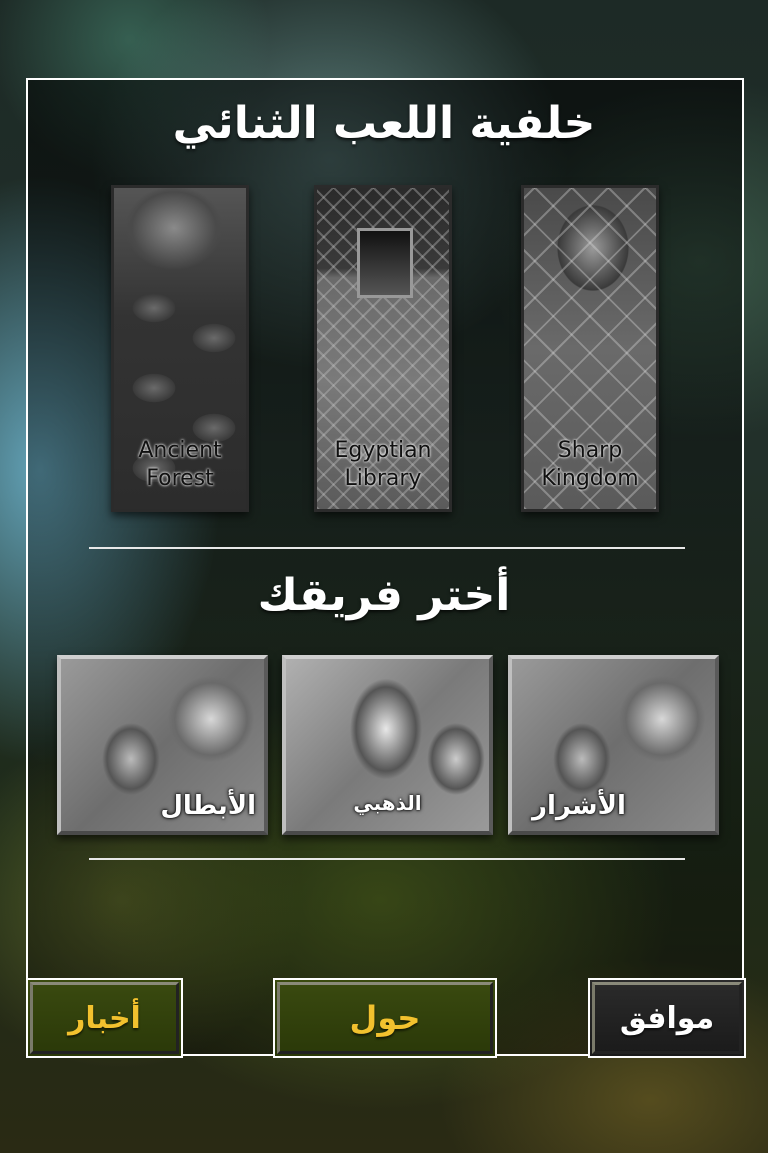 This screenshot has height=1153, width=768. I want to click on ok-button-label: موافق, so click(667, 1018).